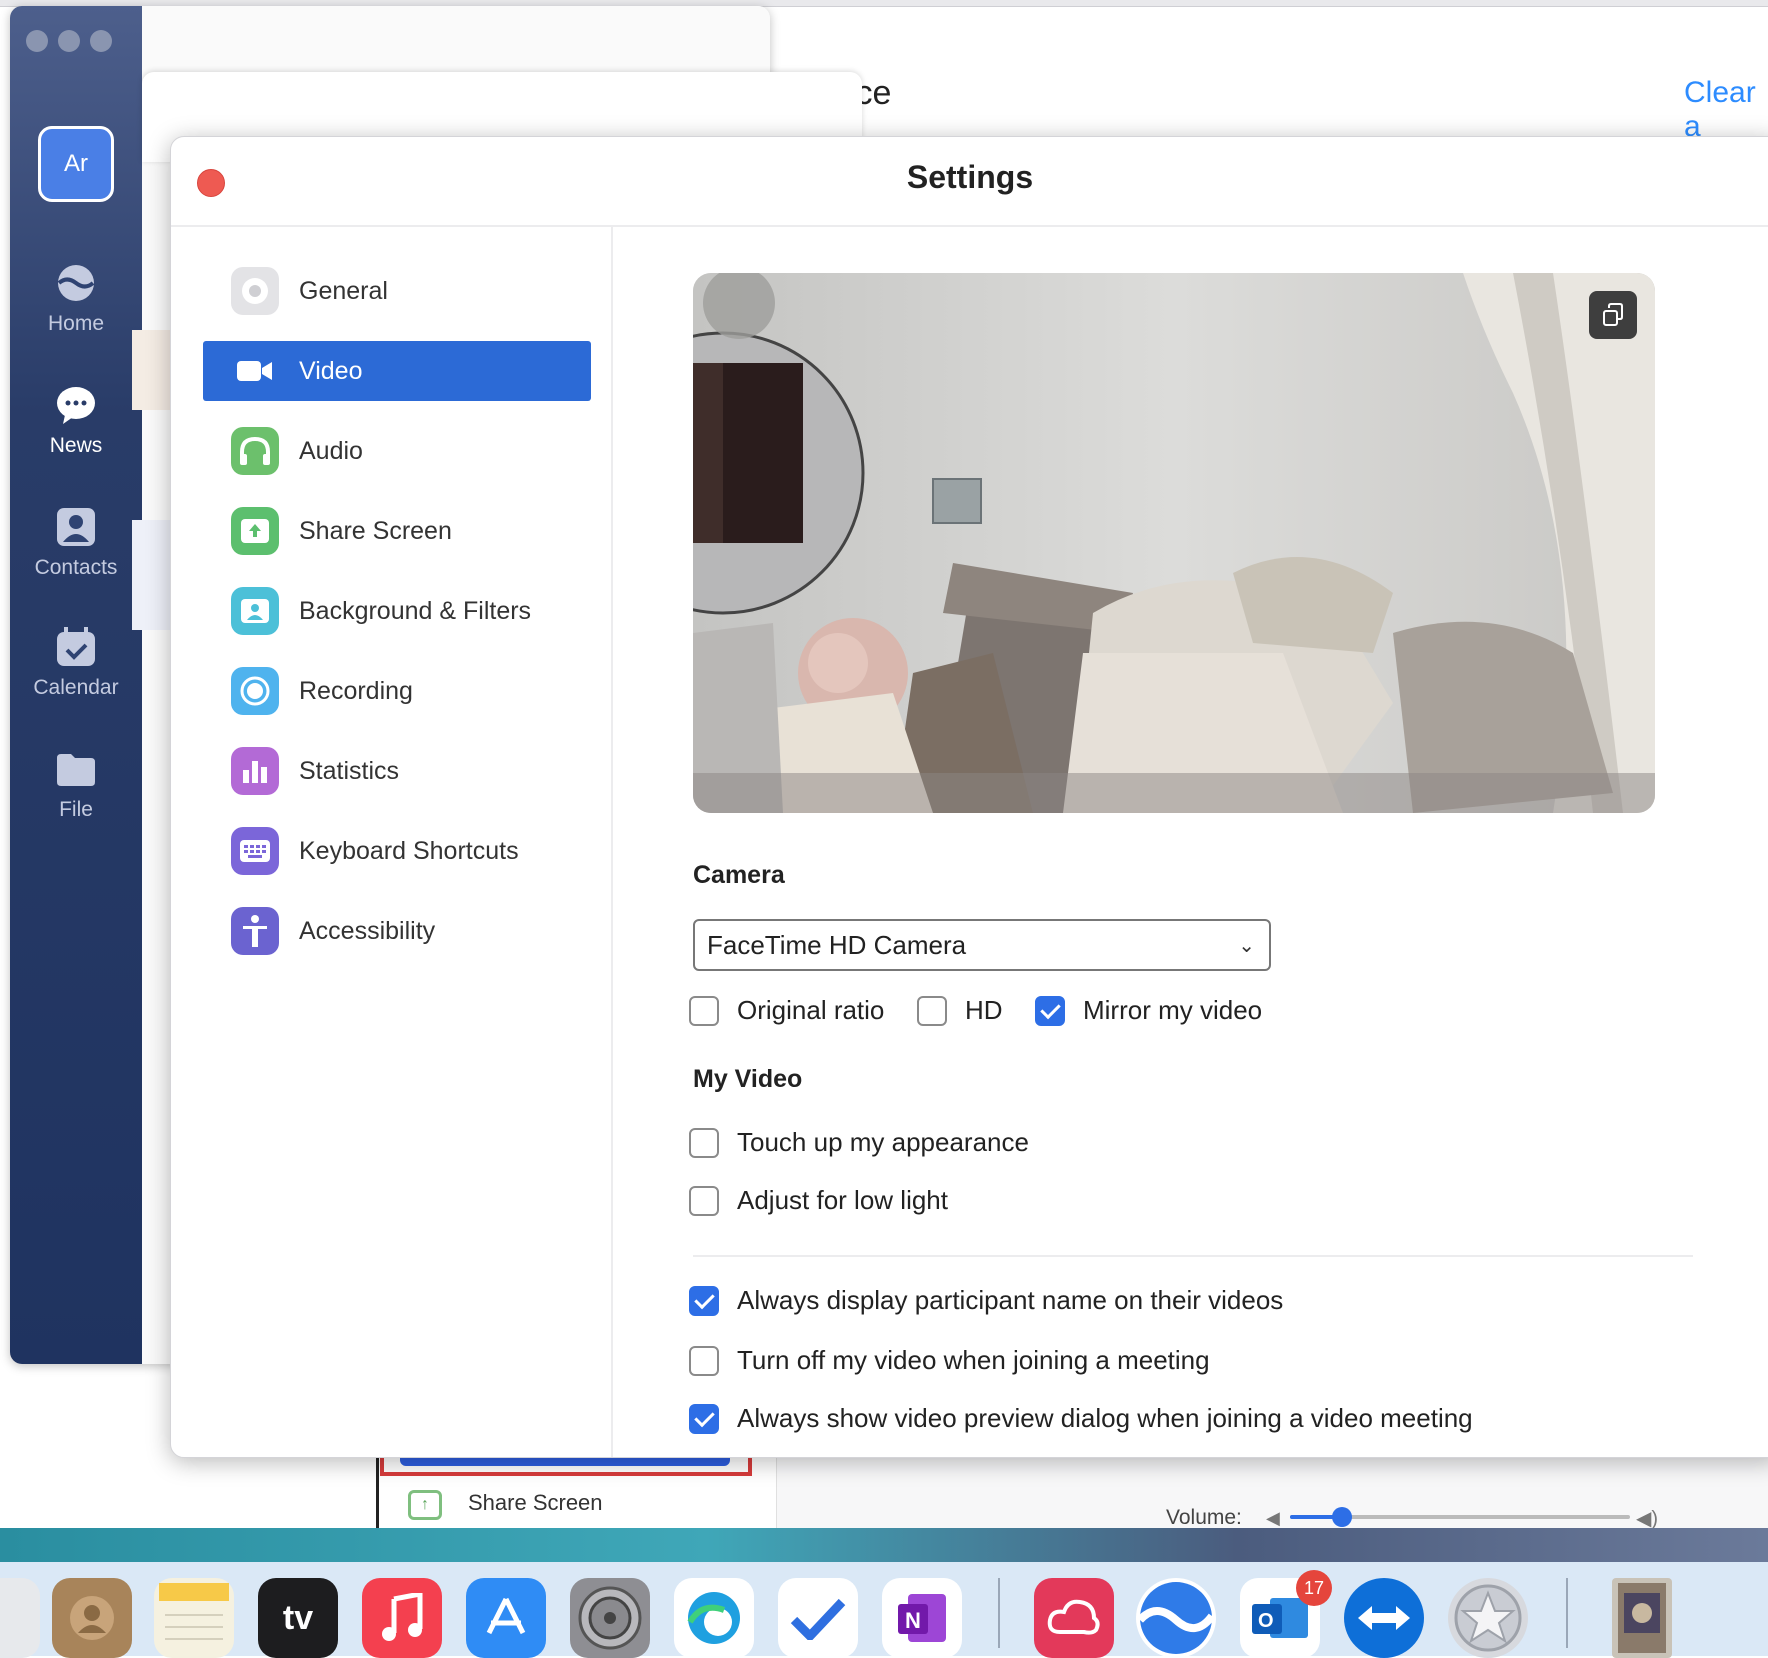  Describe the element at coordinates (984, 1010) in the screenshot. I see `checkbox-label: HD` at that location.